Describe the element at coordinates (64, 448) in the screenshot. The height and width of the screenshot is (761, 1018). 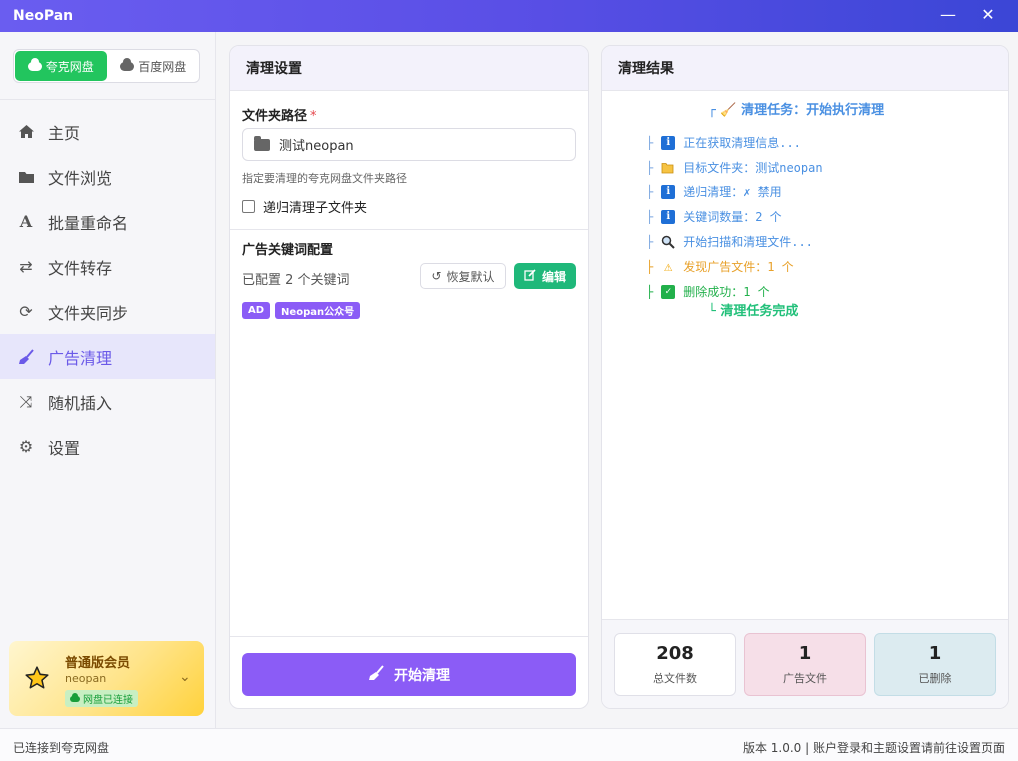
I see `sidebar-item-label: 设置` at that location.